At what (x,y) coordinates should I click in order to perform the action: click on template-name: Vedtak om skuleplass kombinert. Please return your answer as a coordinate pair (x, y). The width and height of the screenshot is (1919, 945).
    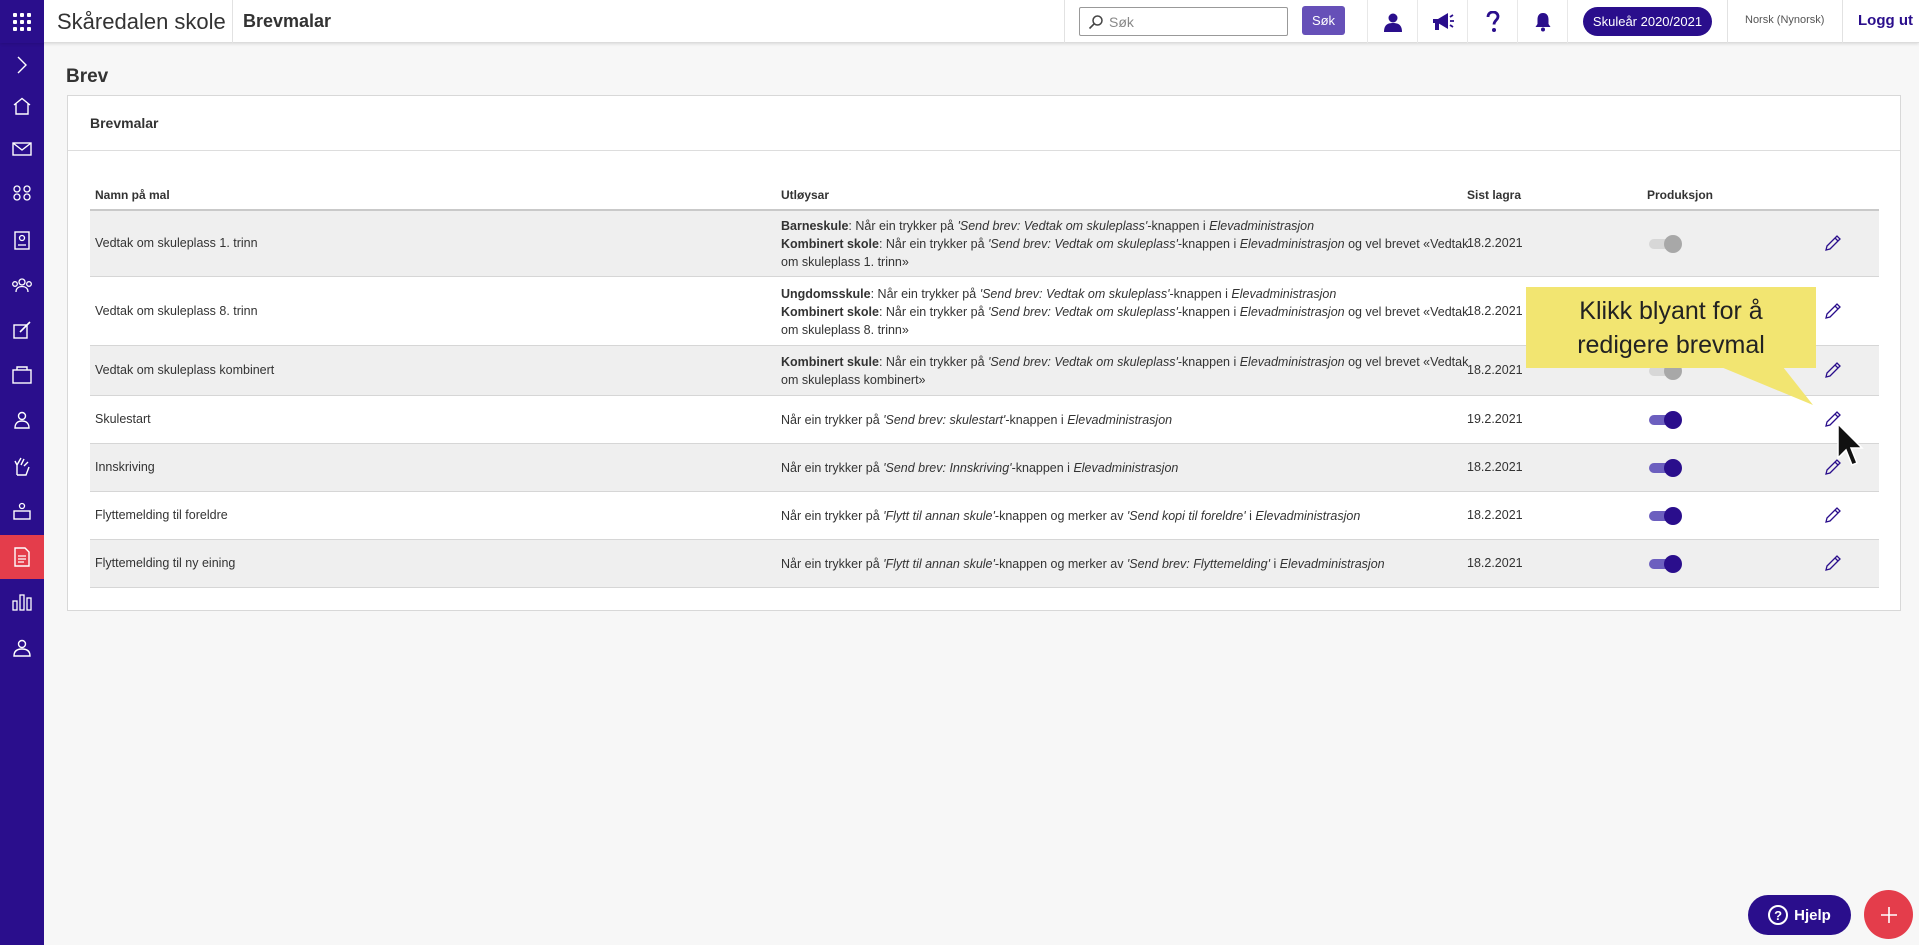
    Looking at the image, I should click on (185, 370).